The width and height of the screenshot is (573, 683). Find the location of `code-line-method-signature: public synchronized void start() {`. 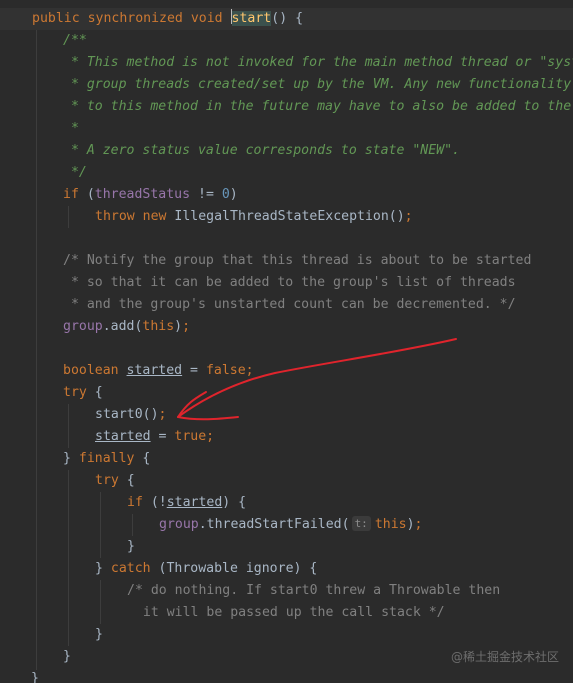

code-line-method-signature: public synchronized void start() { is located at coordinates (286, 19).